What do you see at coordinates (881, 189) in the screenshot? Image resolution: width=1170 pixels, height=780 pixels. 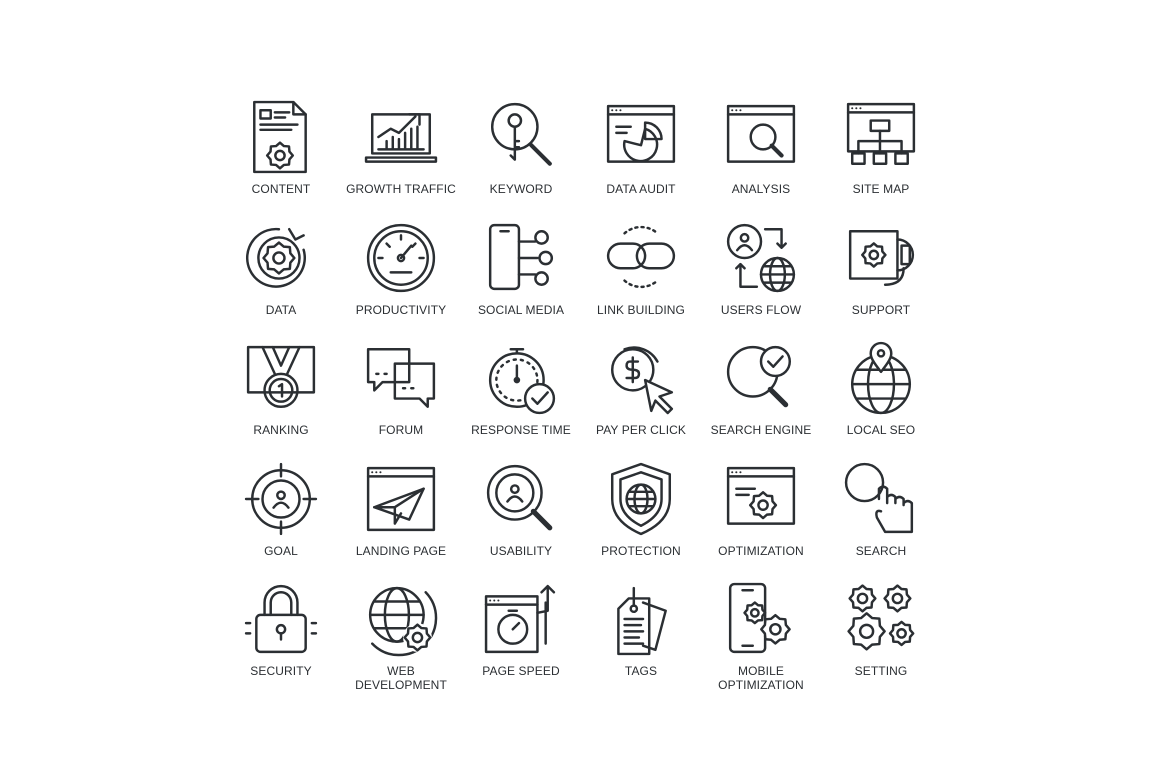 I see `icon-label: SITE MAP` at bounding box center [881, 189].